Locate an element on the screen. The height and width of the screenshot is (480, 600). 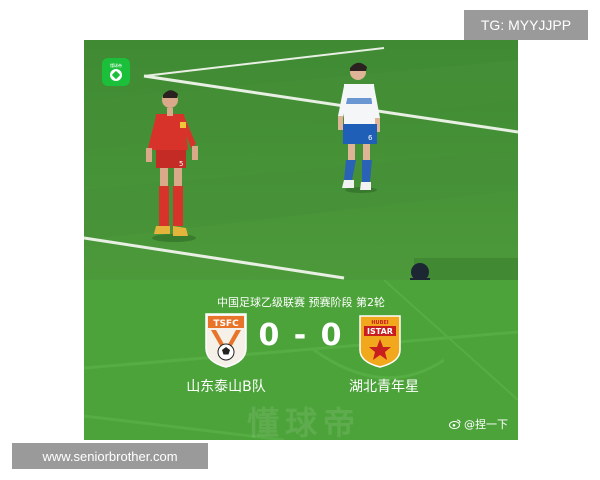
svg-text: 5 is located at coordinates (181, 164).